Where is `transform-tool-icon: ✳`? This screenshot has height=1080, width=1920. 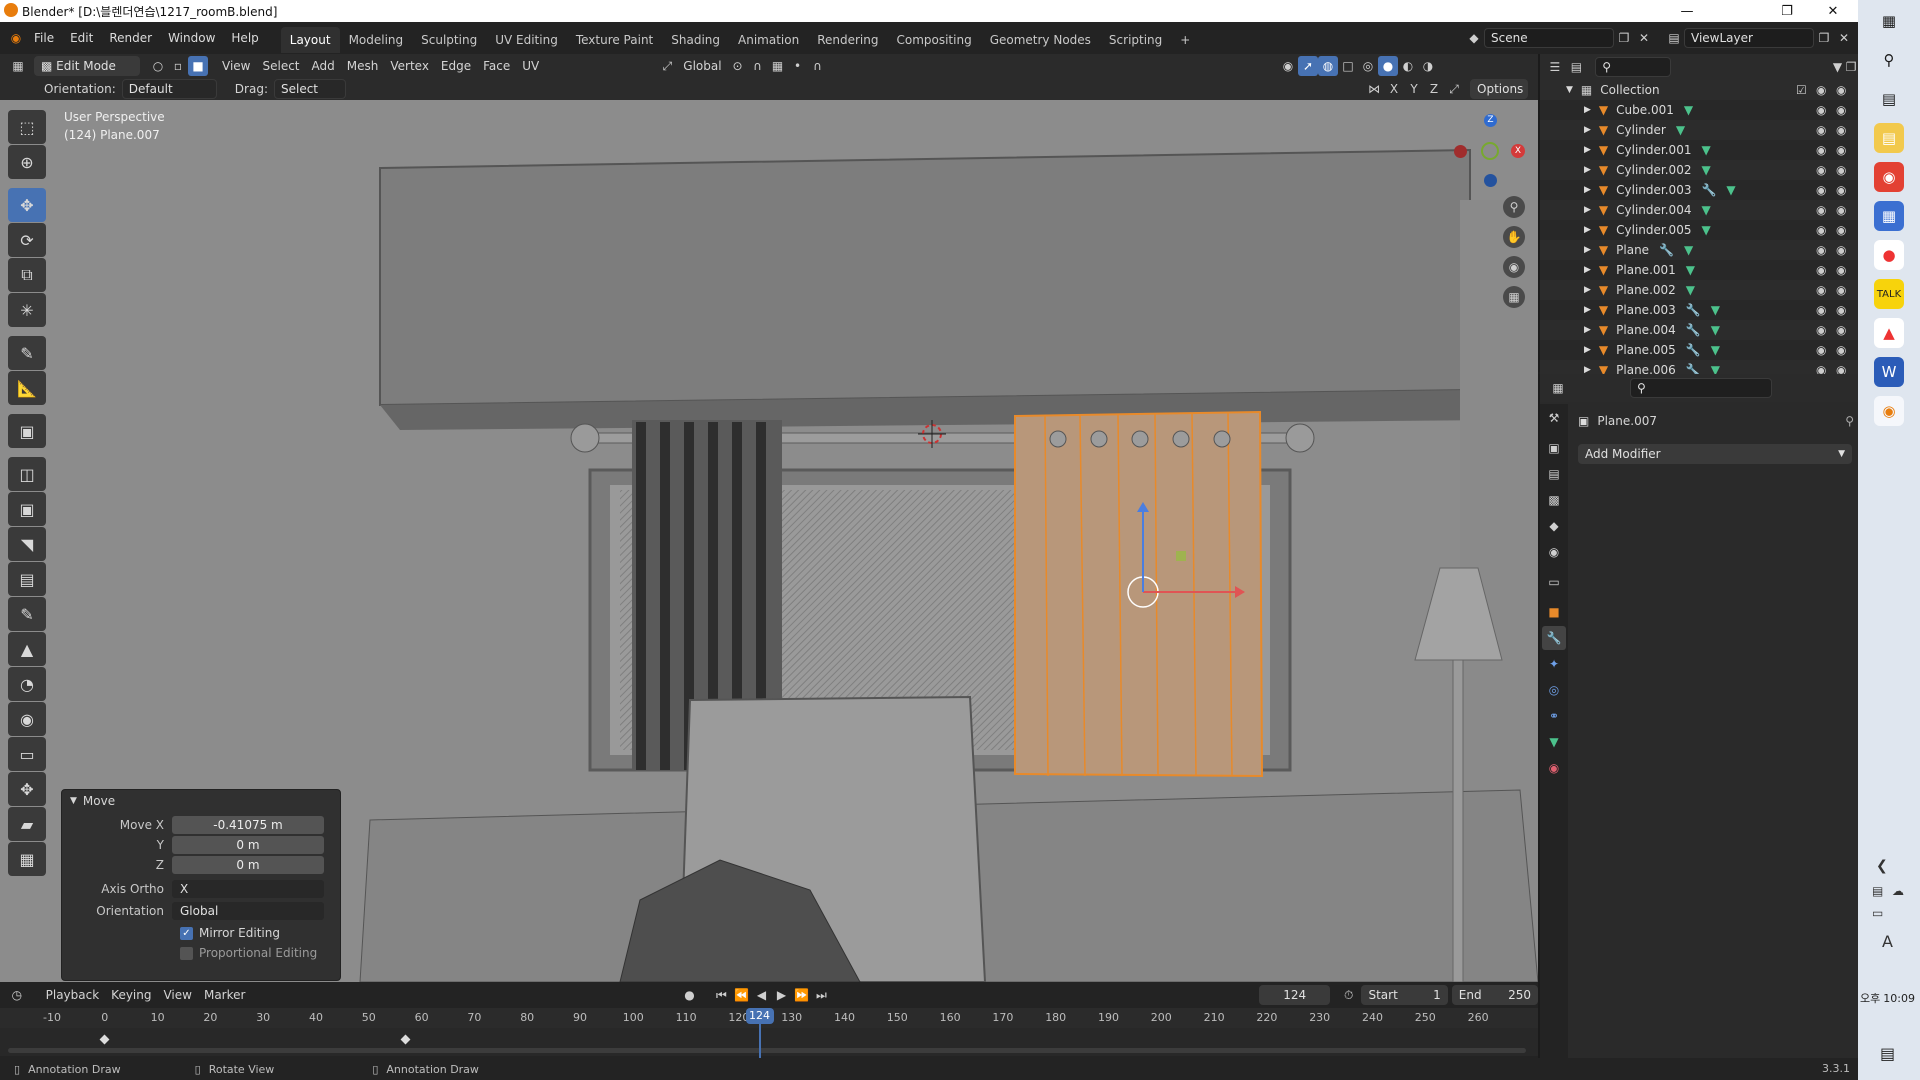
transform-tool-icon: ✳ is located at coordinates (27, 310).